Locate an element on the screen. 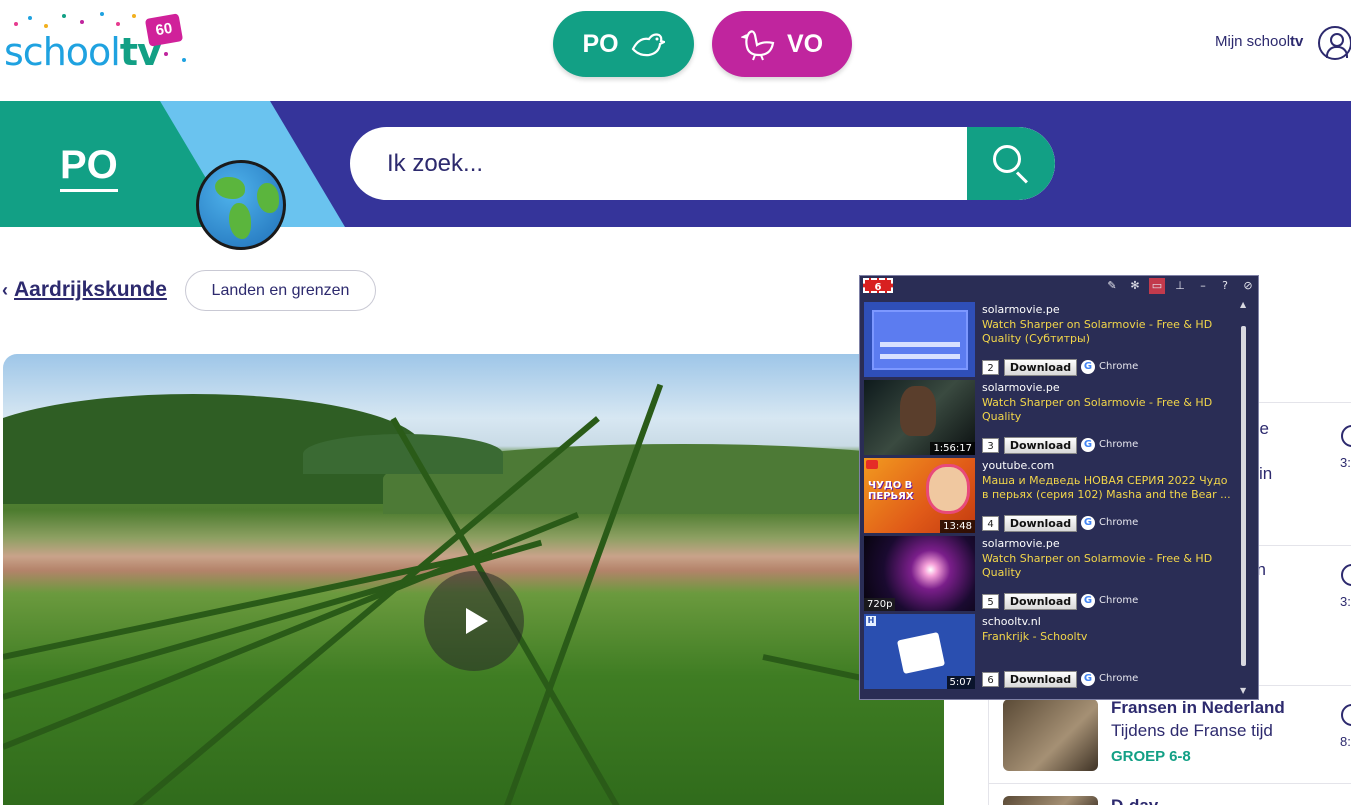 This screenshot has width=1351, height=805. search-input is located at coordinates (658, 163).